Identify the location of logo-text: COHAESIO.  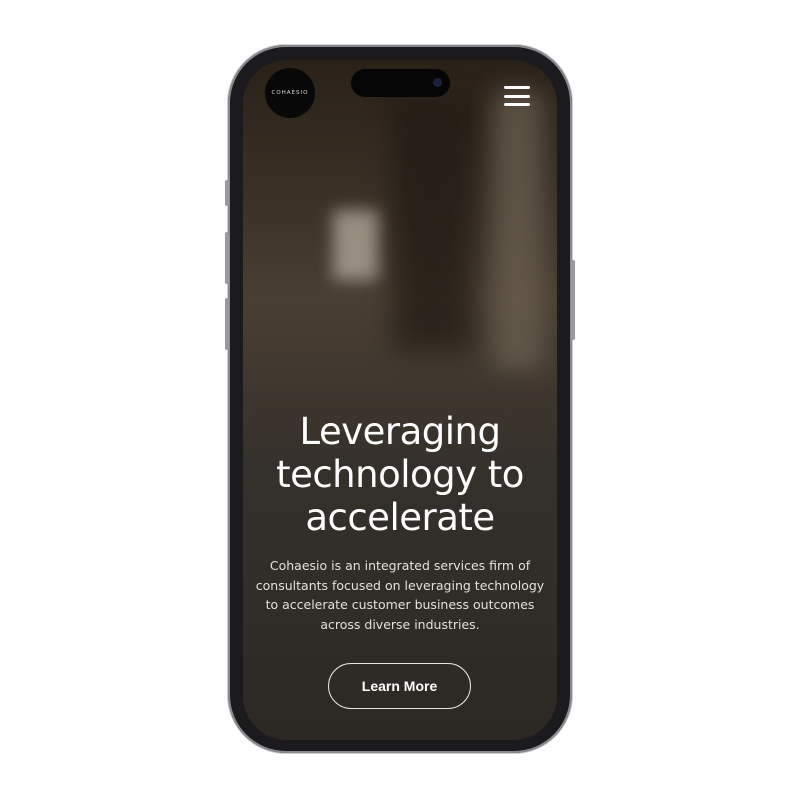
(290, 93).